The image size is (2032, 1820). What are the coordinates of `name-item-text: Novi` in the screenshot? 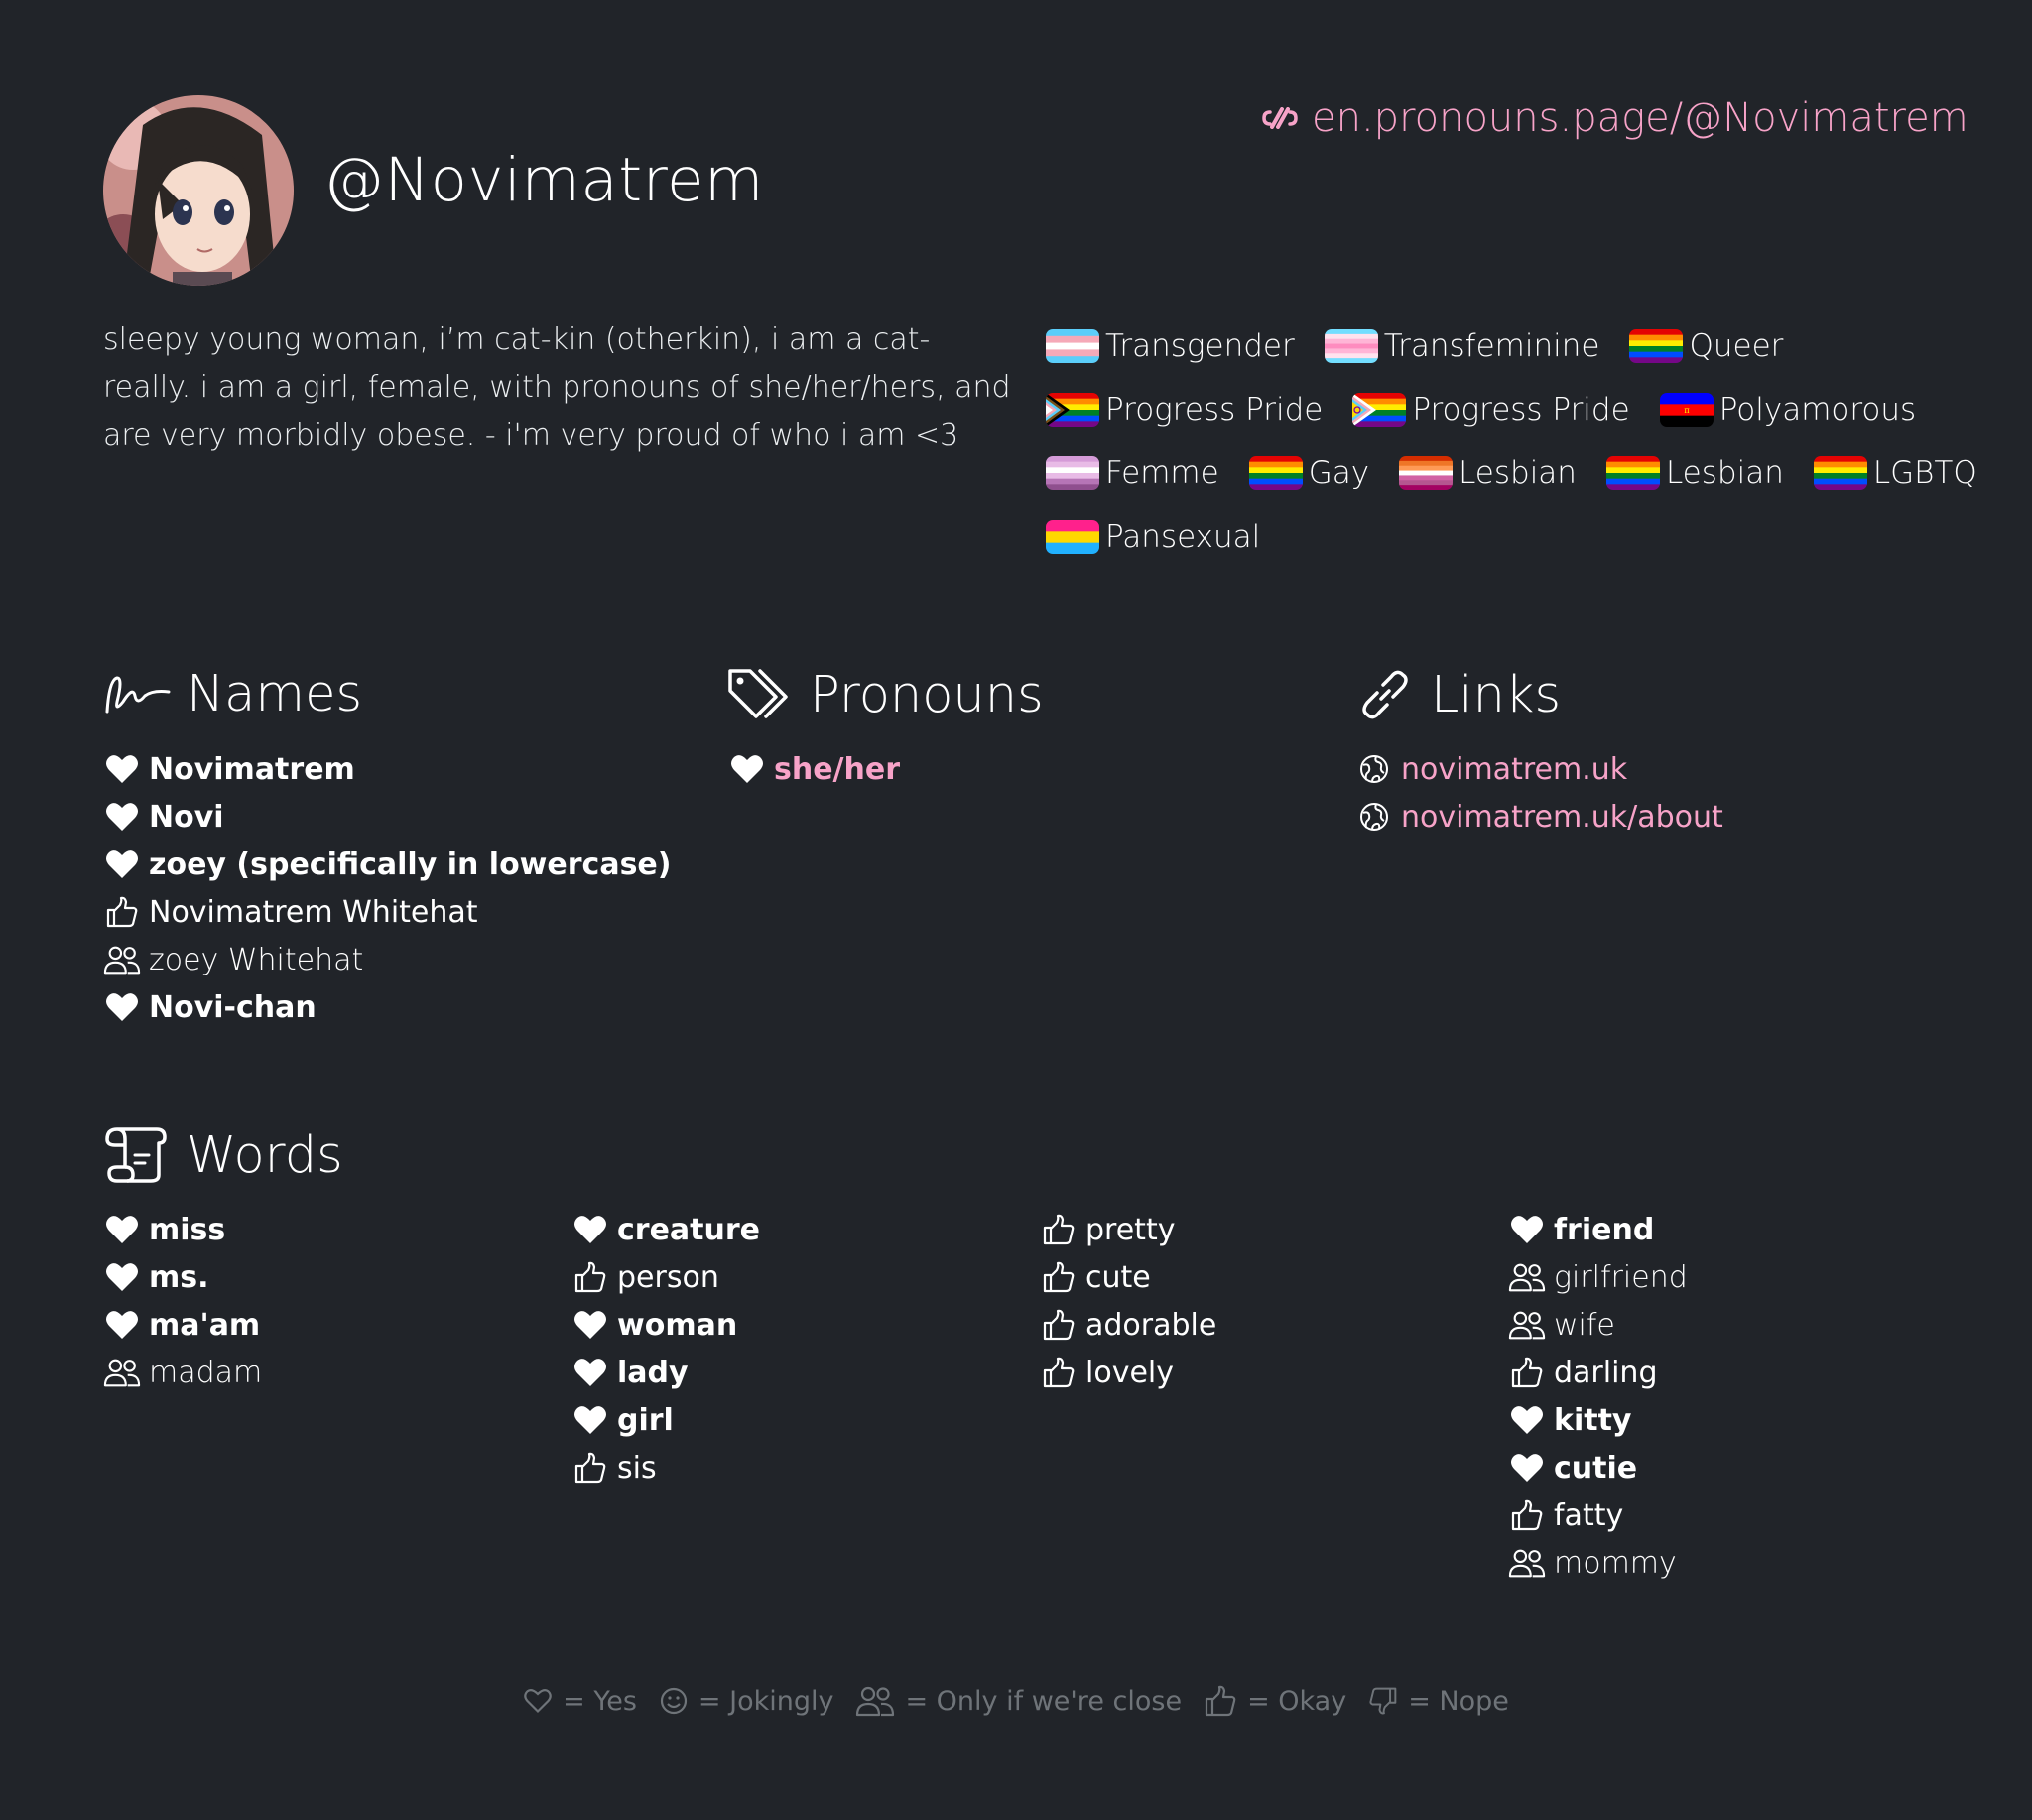 It's located at (186, 817).